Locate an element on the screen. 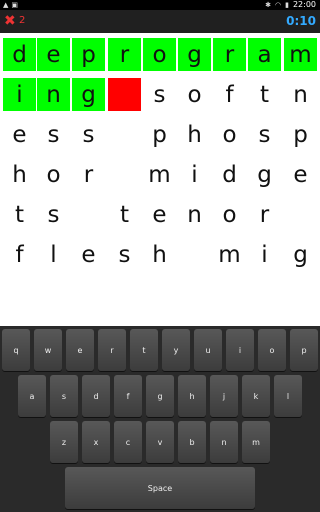  close-icon: ✖ is located at coordinates (10, 21).